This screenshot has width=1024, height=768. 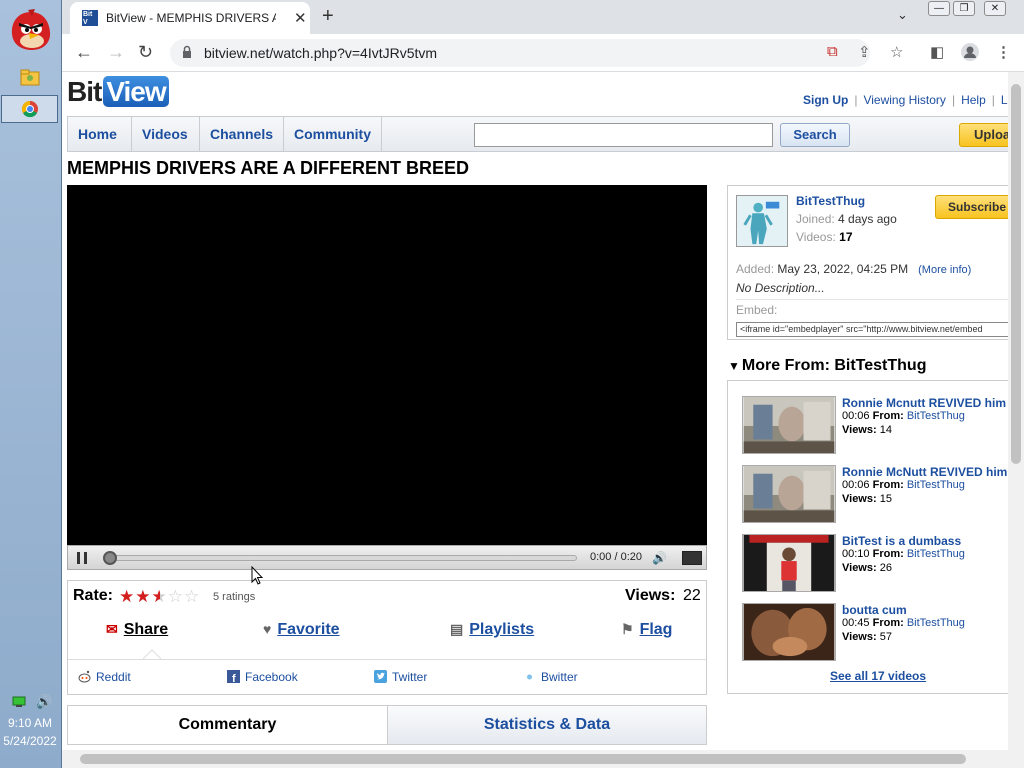 I want to click on new-tab-icon: +, so click(x=328, y=16).